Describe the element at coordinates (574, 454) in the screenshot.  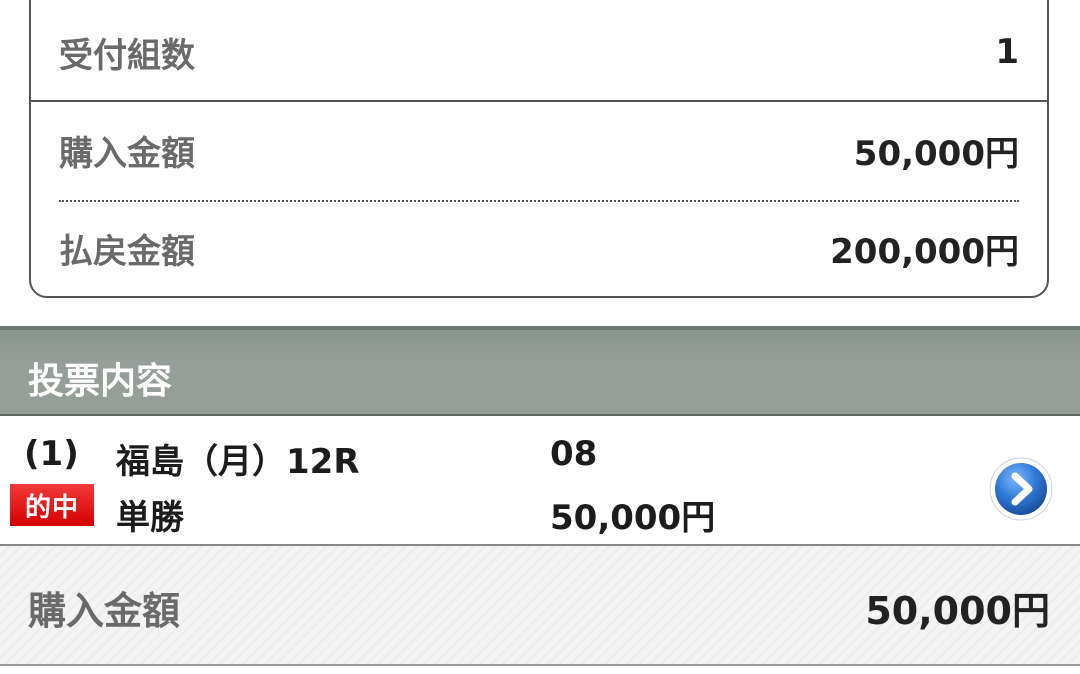
I see `bet-horse-number: 08` at that location.